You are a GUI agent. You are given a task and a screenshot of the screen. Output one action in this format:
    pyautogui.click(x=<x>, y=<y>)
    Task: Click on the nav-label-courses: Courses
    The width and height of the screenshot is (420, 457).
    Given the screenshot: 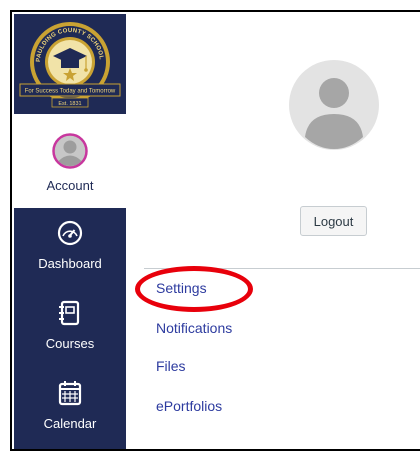 What is the action you would take?
    pyautogui.click(x=70, y=343)
    